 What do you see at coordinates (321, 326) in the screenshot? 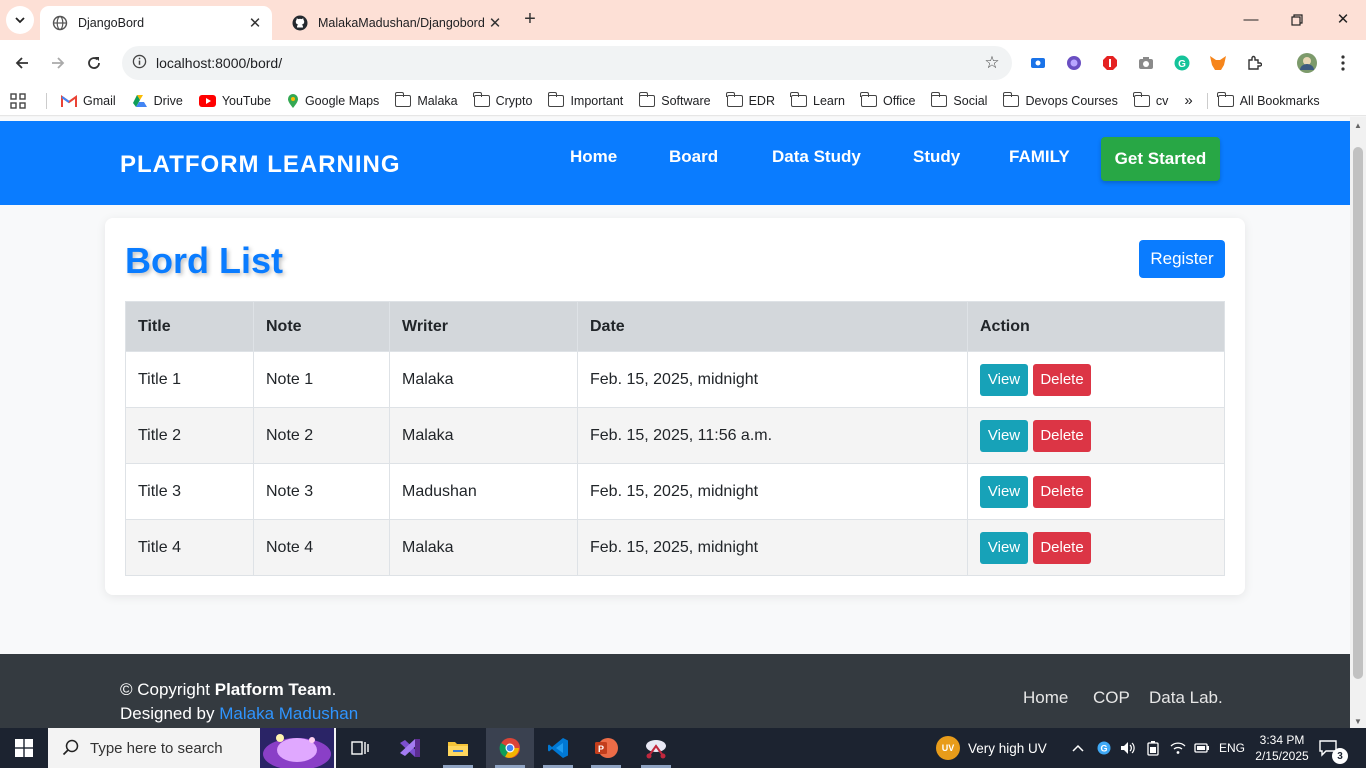
I see `column-header-note: Note` at bounding box center [321, 326].